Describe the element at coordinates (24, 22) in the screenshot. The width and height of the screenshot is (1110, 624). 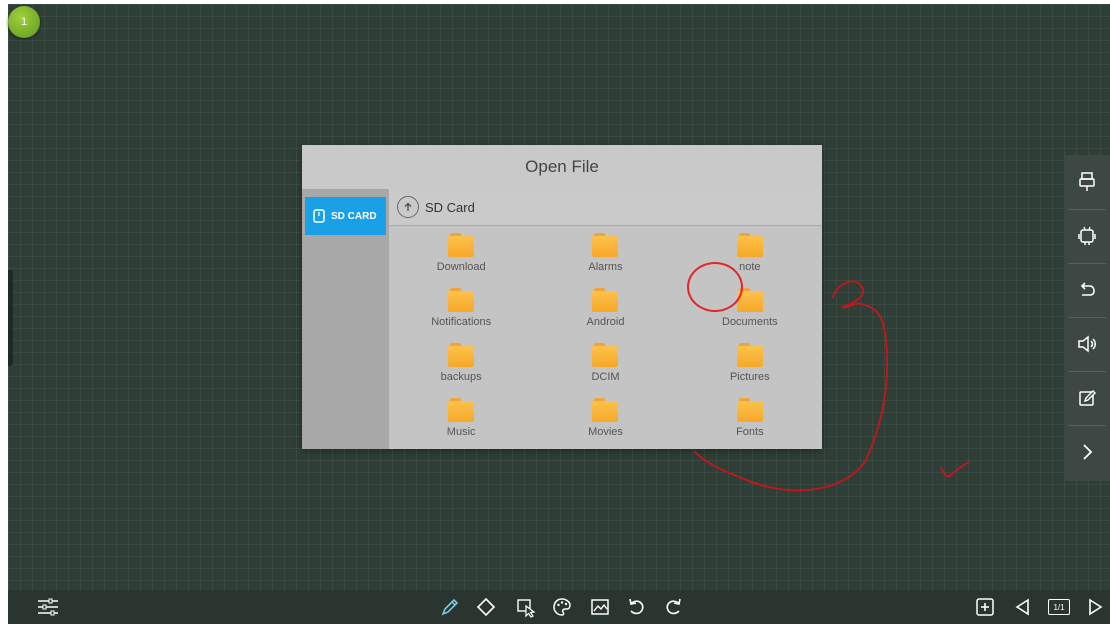
I see `page-number-badge: 1` at that location.